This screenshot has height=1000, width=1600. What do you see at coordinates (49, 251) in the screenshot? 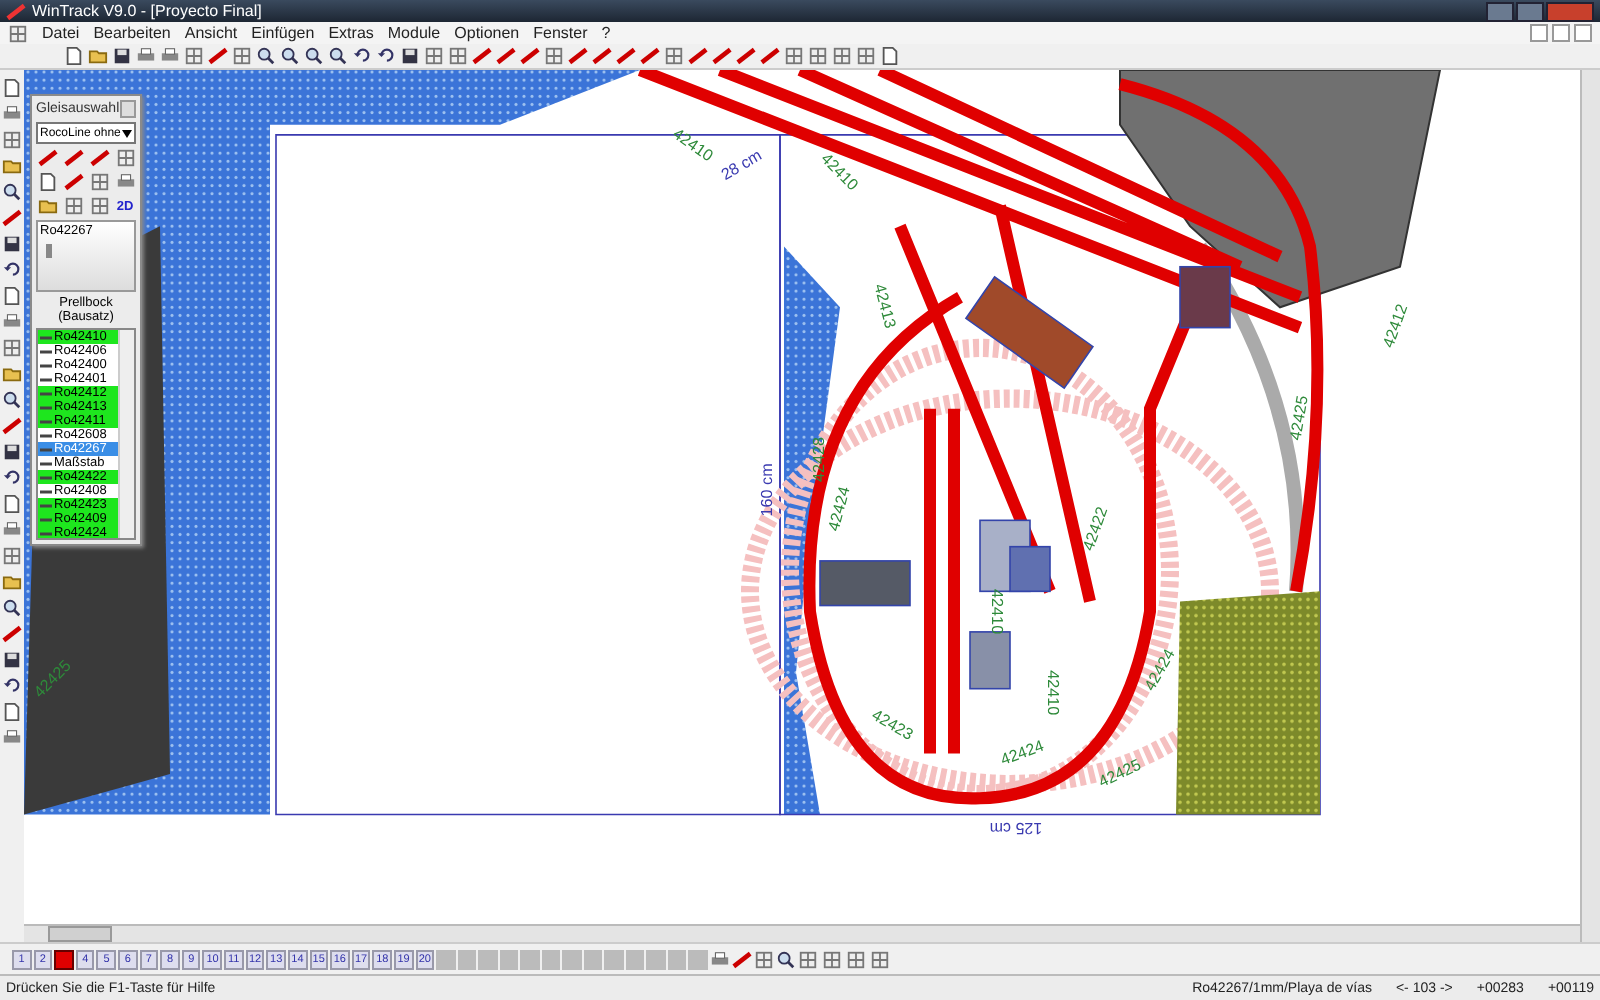
I see `buffer-stop-icon` at bounding box center [49, 251].